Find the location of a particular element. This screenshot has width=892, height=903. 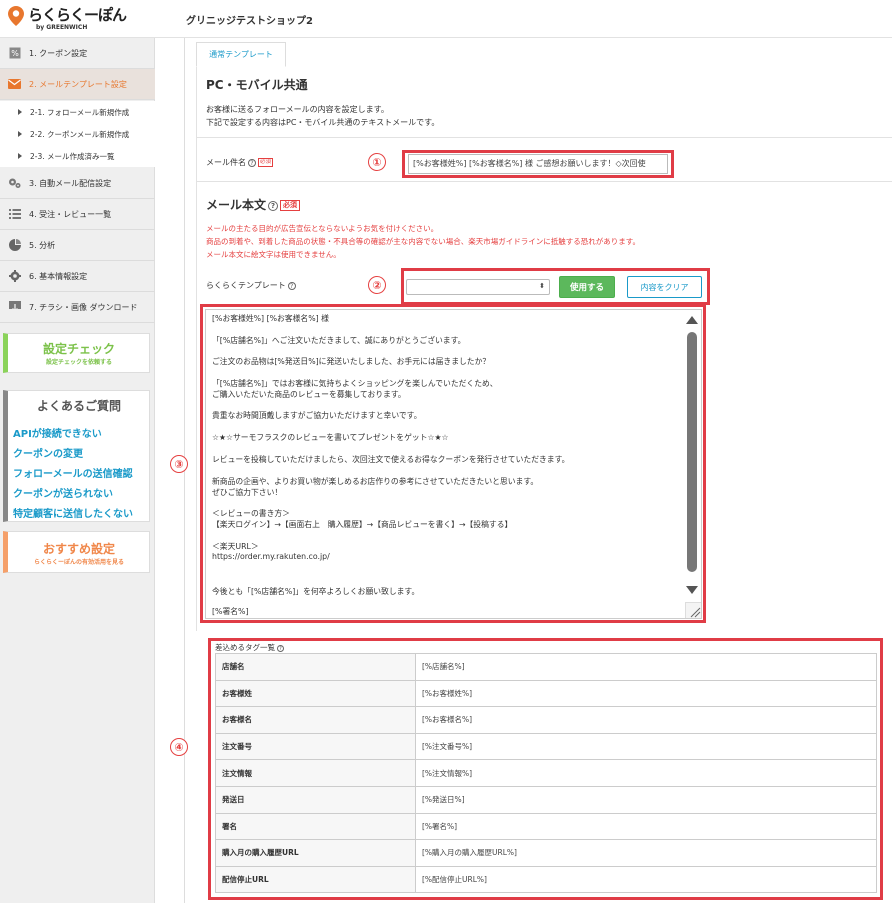

body-line: ☆★☆サーモフラスクのレビューを書いてプレゼントをゲット☆★☆ is located at coordinates (330, 437).